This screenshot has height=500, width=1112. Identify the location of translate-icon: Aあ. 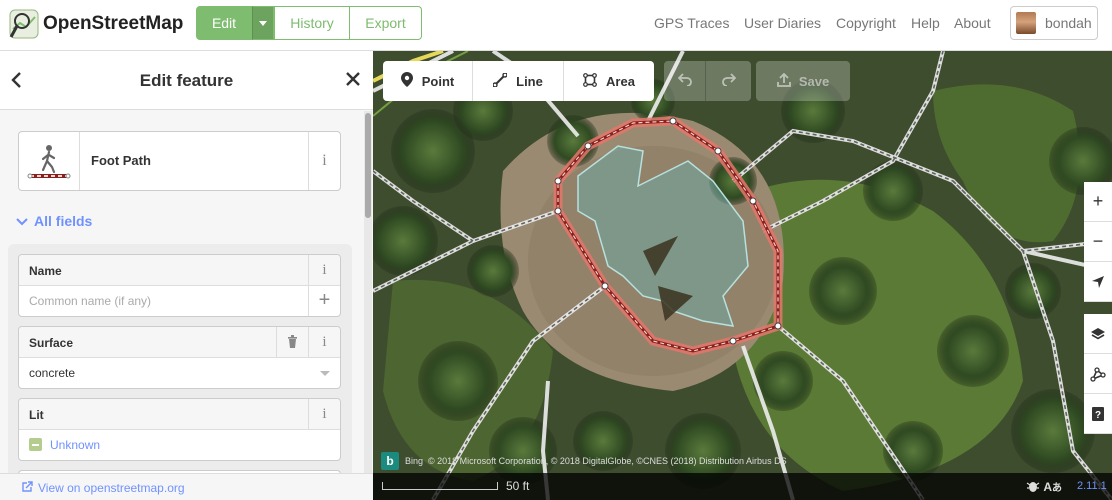
(1052, 487).